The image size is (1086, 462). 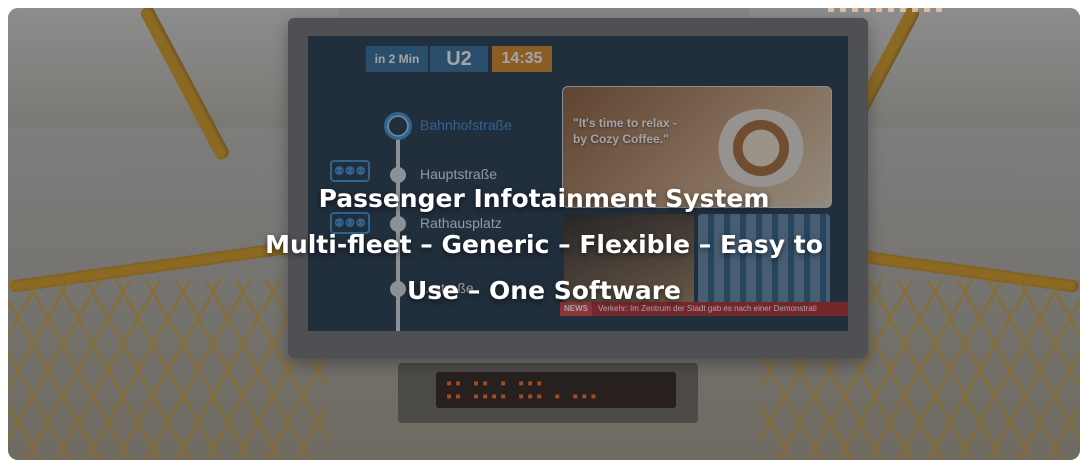 What do you see at coordinates (543, 290) in the screenshot?
I see `headline-line-3: Use – One Software` at bounding box center [543, 290].